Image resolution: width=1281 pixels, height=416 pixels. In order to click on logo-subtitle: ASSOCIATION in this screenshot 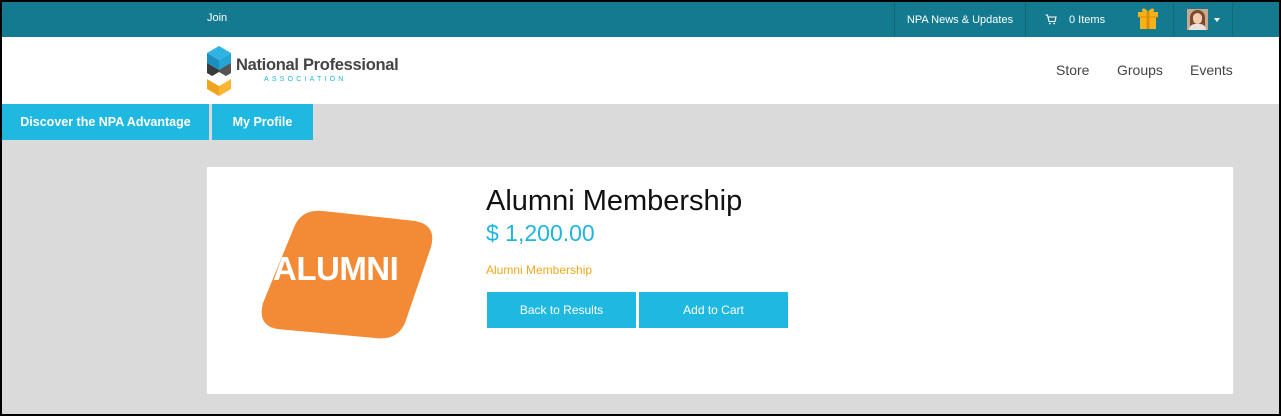, I will do `click(305, 79)`.